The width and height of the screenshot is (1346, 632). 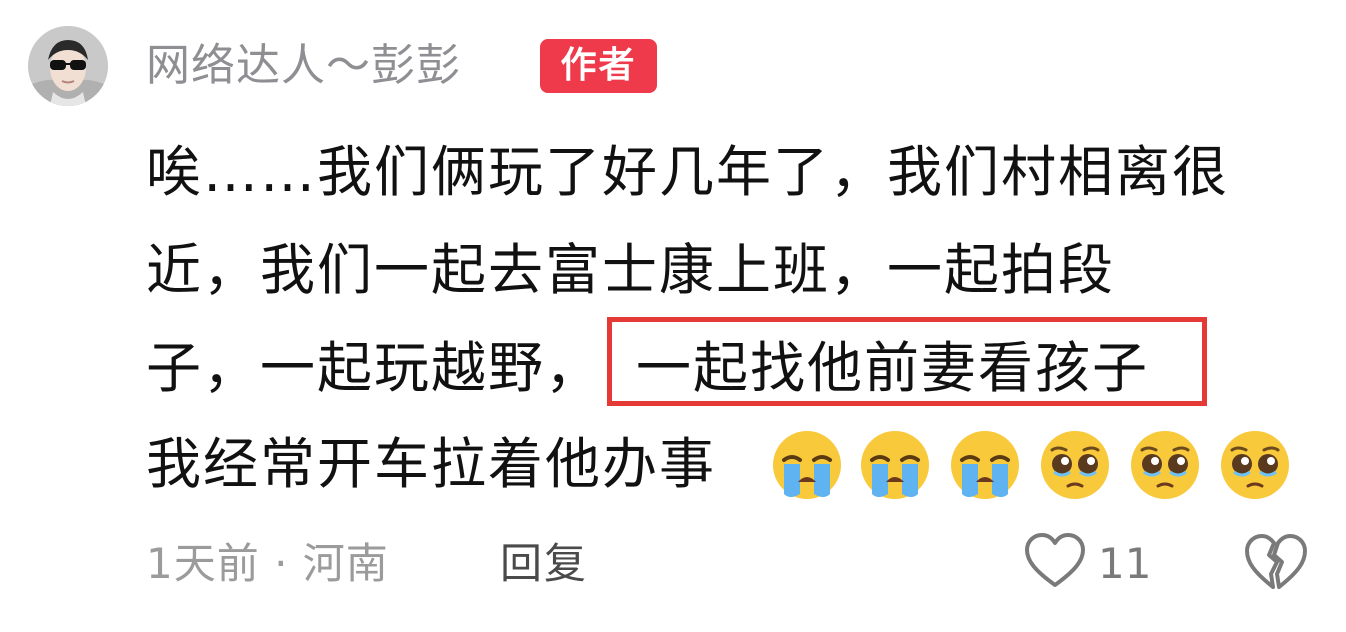 What do you see at coordinates (68, 66) in the screenshot?
I see `avatar` at bounding box center [68, 66].